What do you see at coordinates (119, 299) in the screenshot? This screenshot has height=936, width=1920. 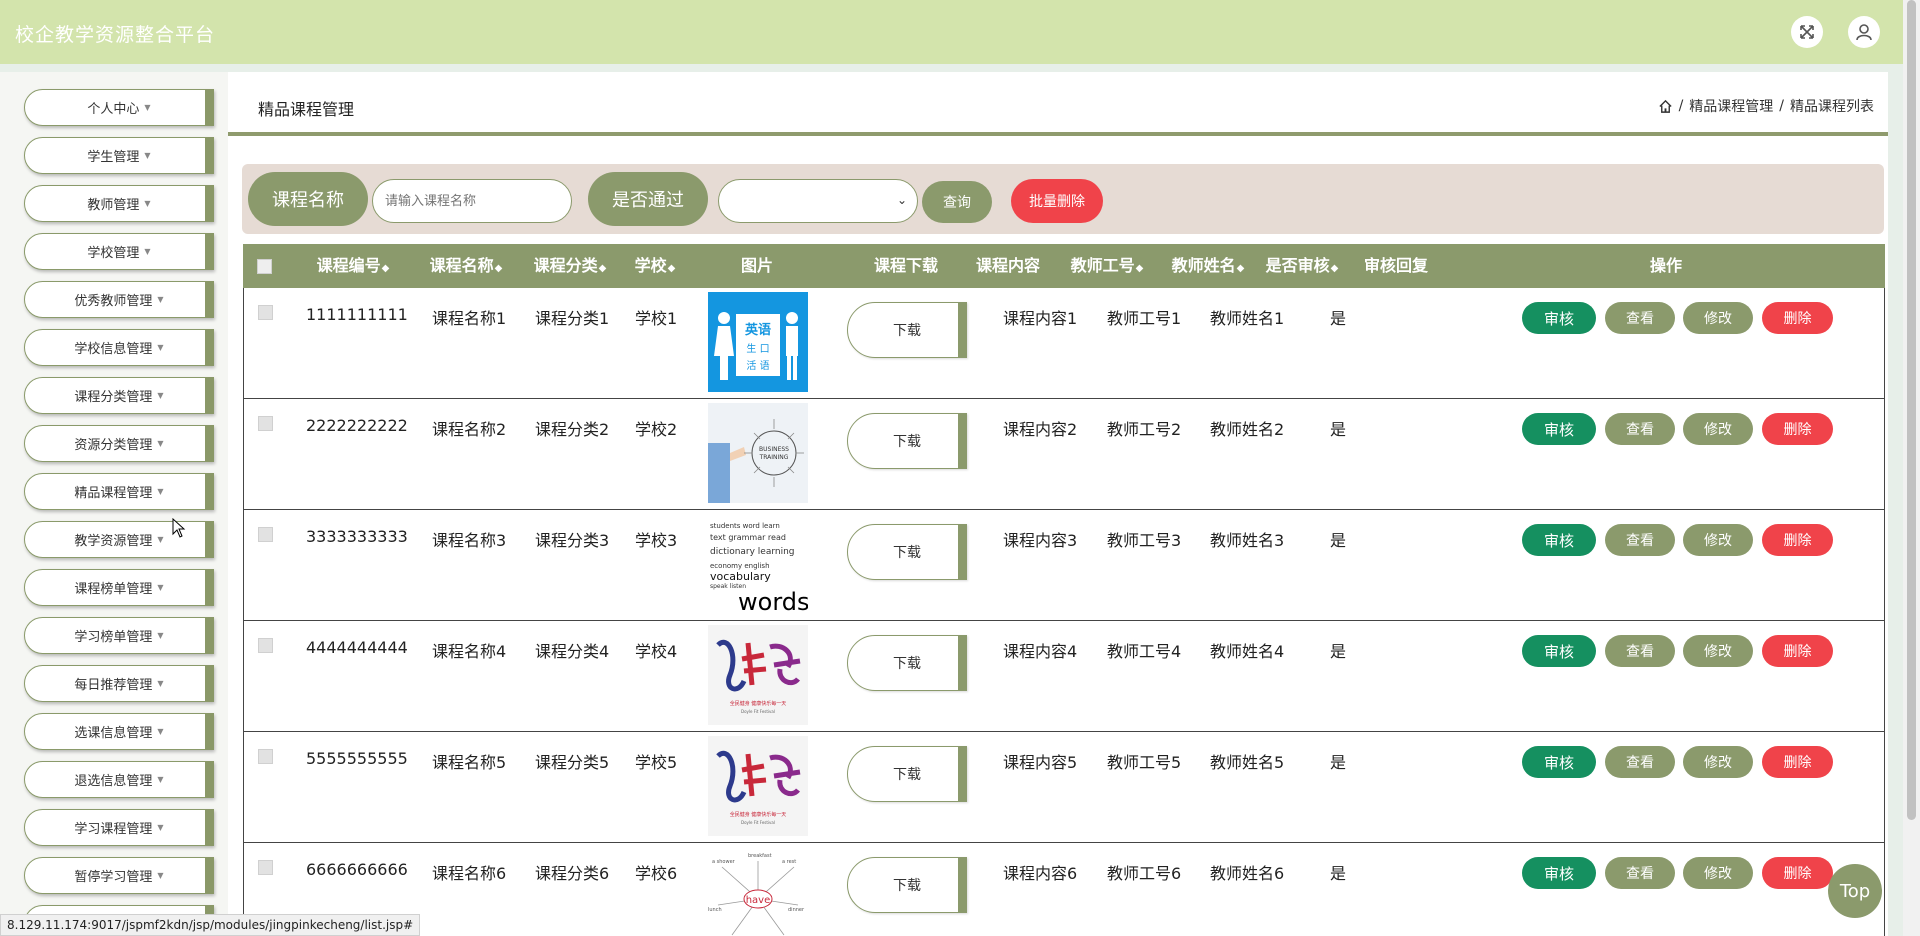 I see `sidebar-item-excellent-teachers: 优秀教师管理 ▼` at bounding box center [119, 299].